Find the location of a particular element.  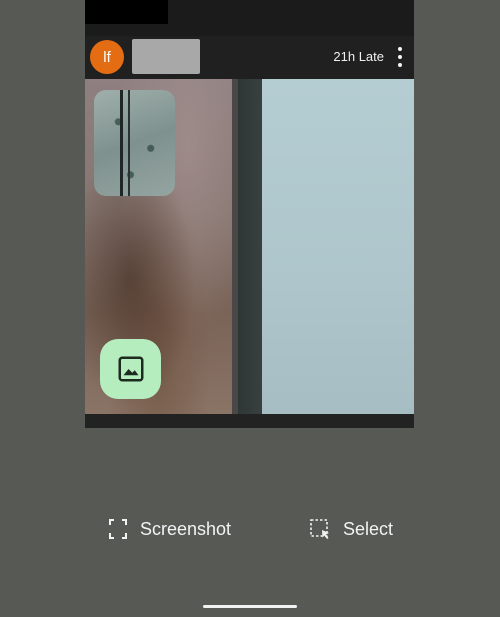

image-button is located at coordinates (130, 369).